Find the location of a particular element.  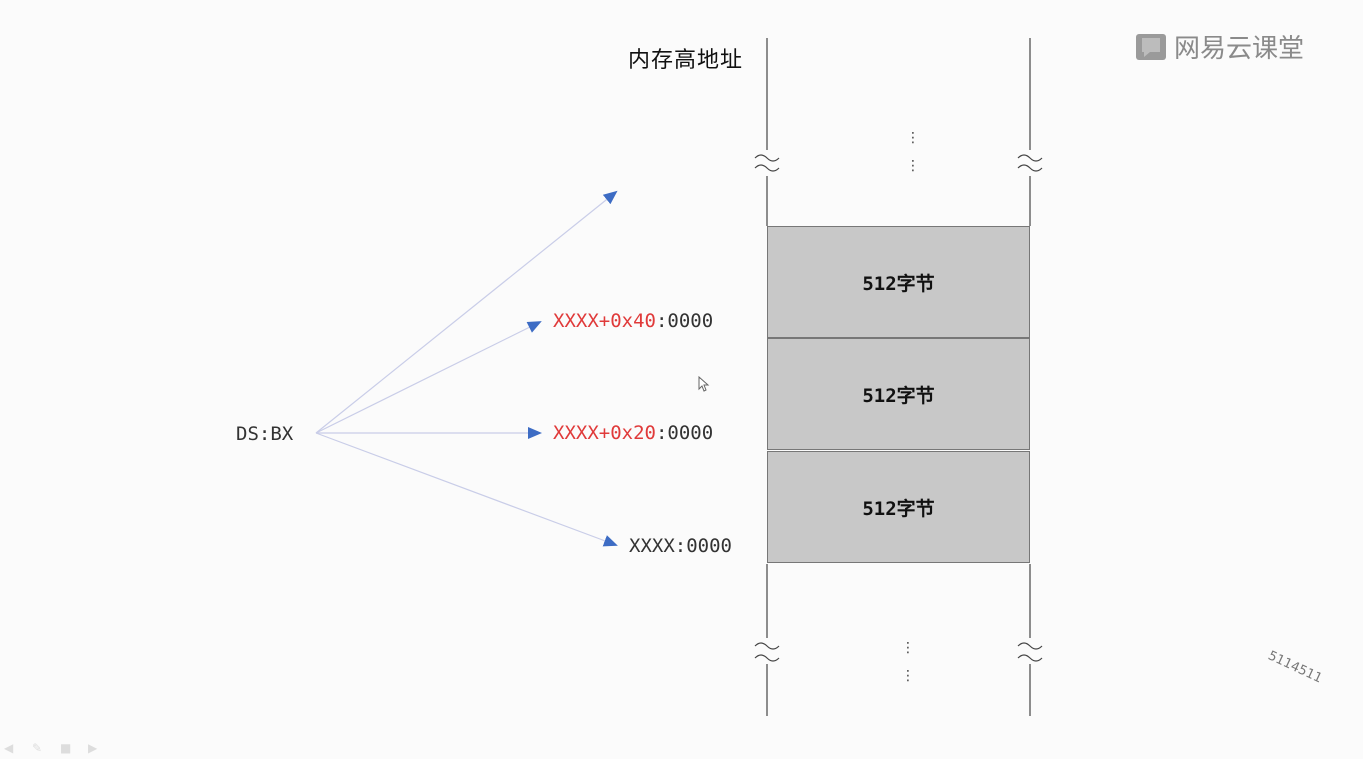

netease-logo: 网易云课堂 is located at coordinates (1220, 46).